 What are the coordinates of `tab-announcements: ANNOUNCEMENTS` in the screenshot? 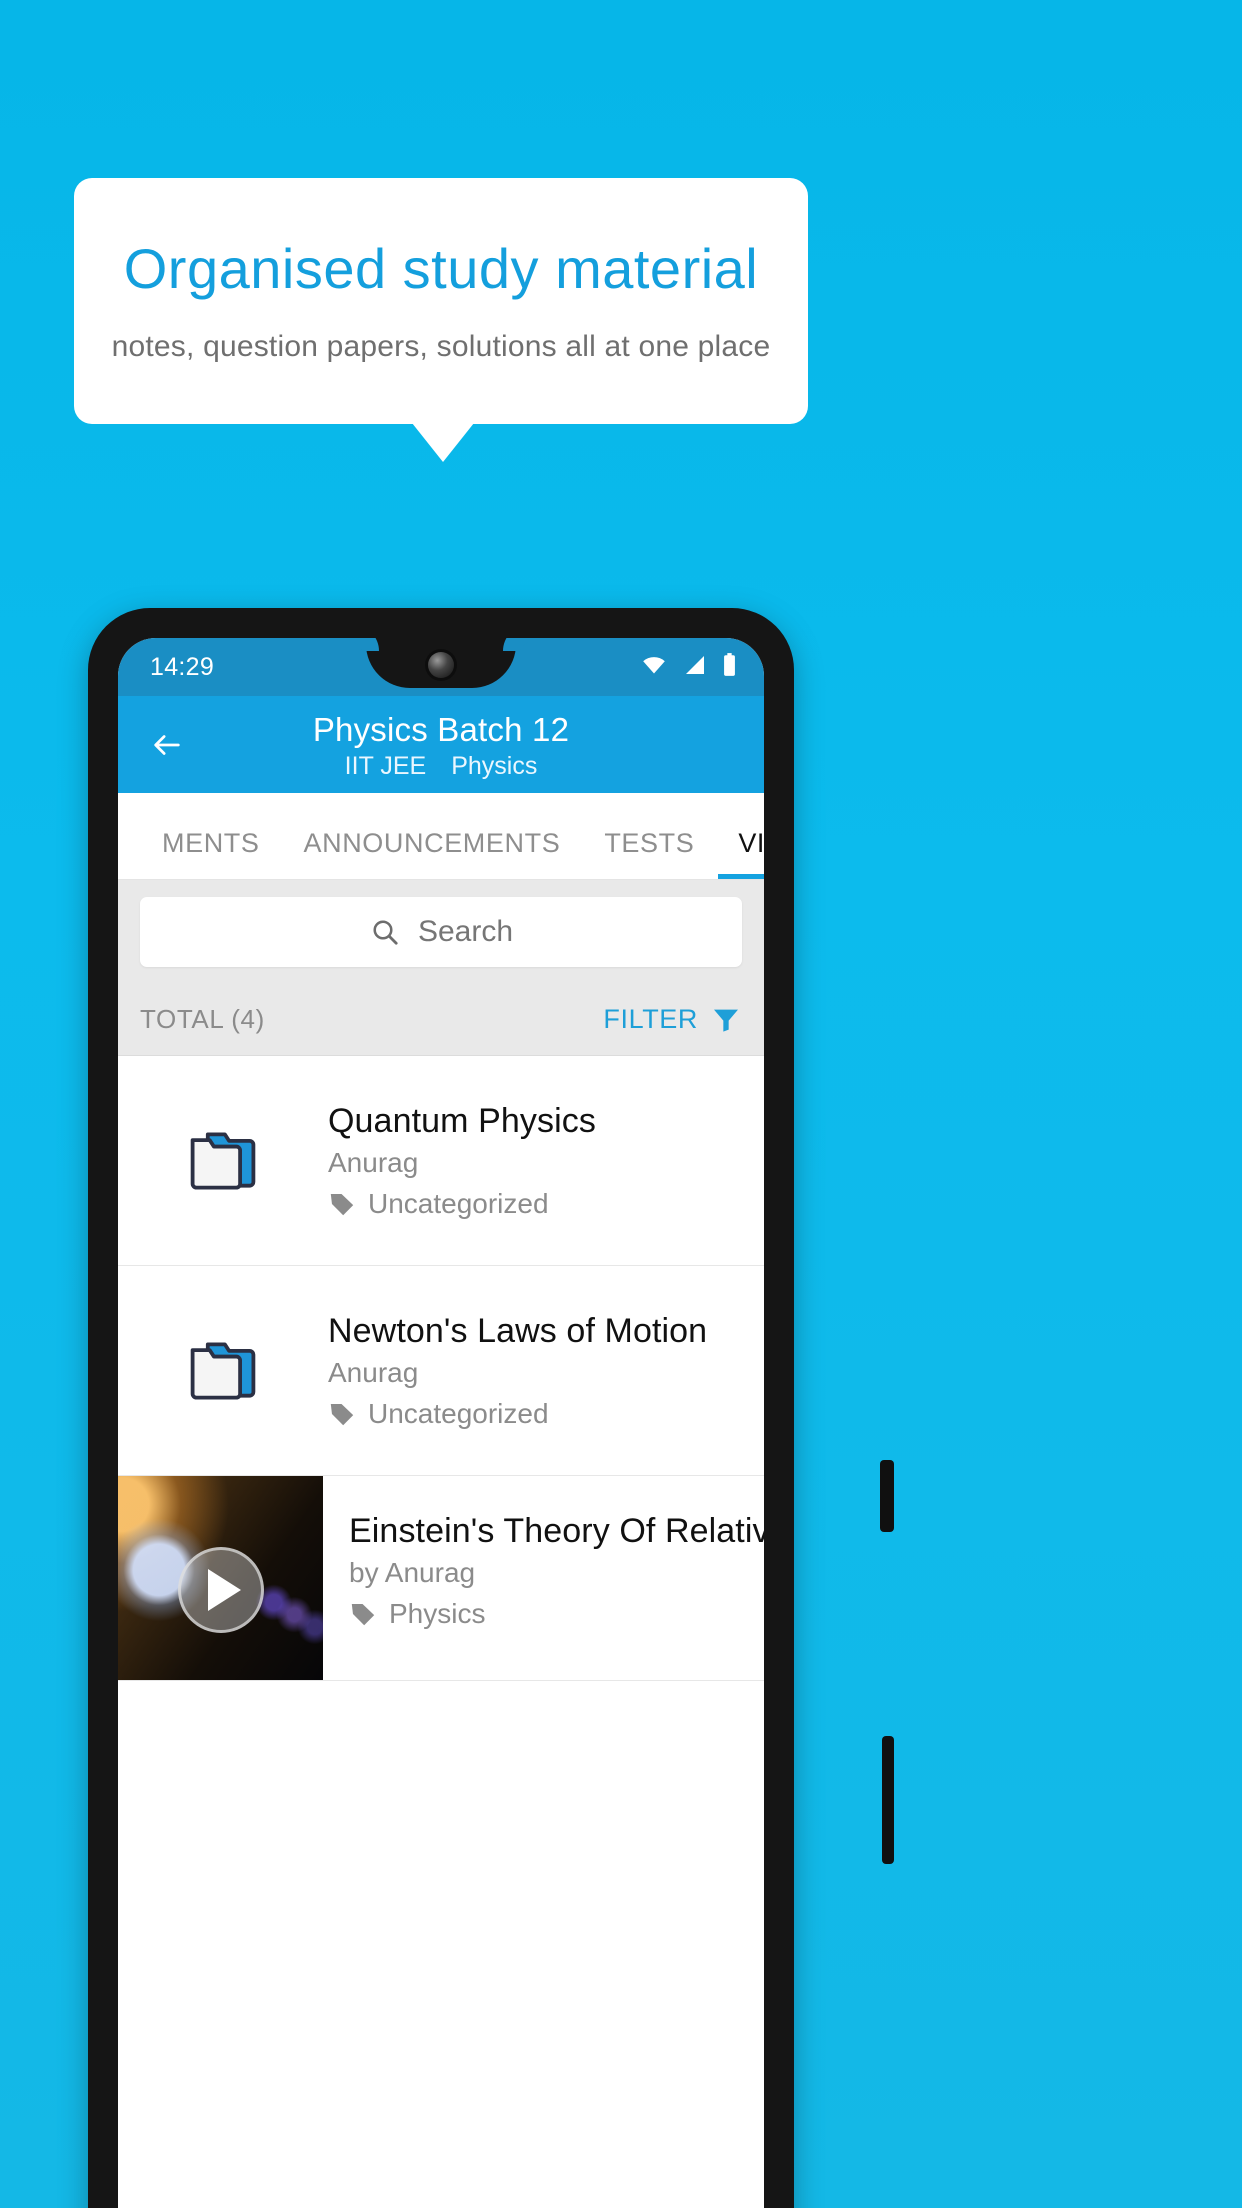 It's located at (432, 853).